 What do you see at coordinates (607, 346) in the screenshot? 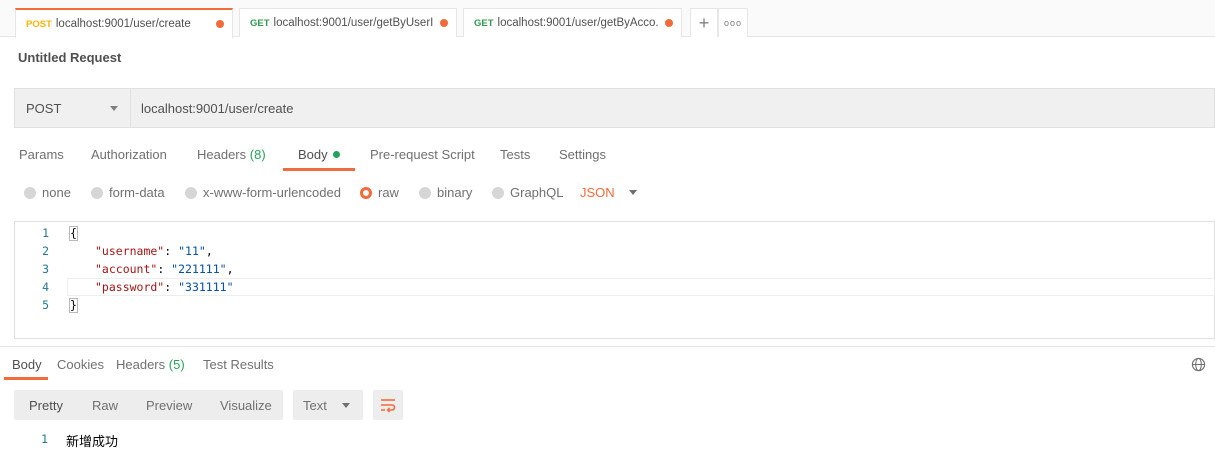
I see `pane-divider` at bounding box center [607, 346].